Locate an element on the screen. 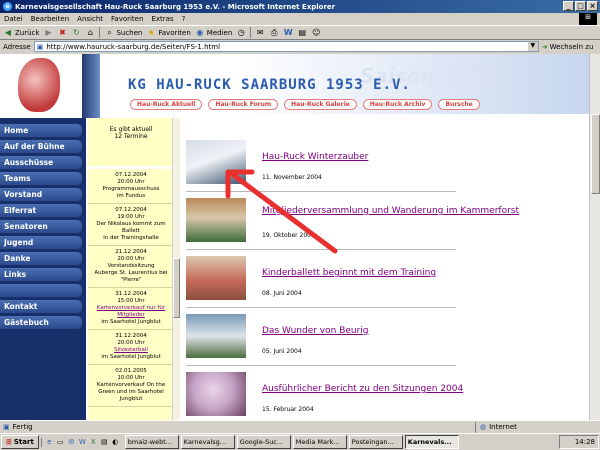 The height and width of the screenshot is (450, 600). edit-icon: ▤ is located at coordinates (302, 33).